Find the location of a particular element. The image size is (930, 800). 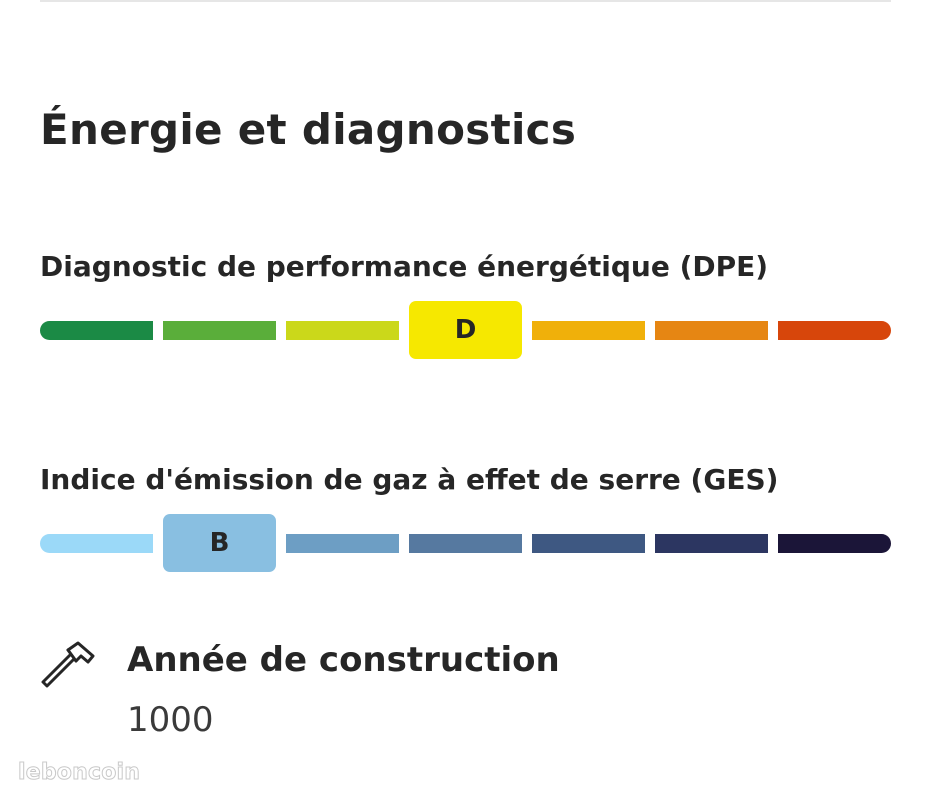

dpe-grade-f: F is located at coordinates (711, 330).